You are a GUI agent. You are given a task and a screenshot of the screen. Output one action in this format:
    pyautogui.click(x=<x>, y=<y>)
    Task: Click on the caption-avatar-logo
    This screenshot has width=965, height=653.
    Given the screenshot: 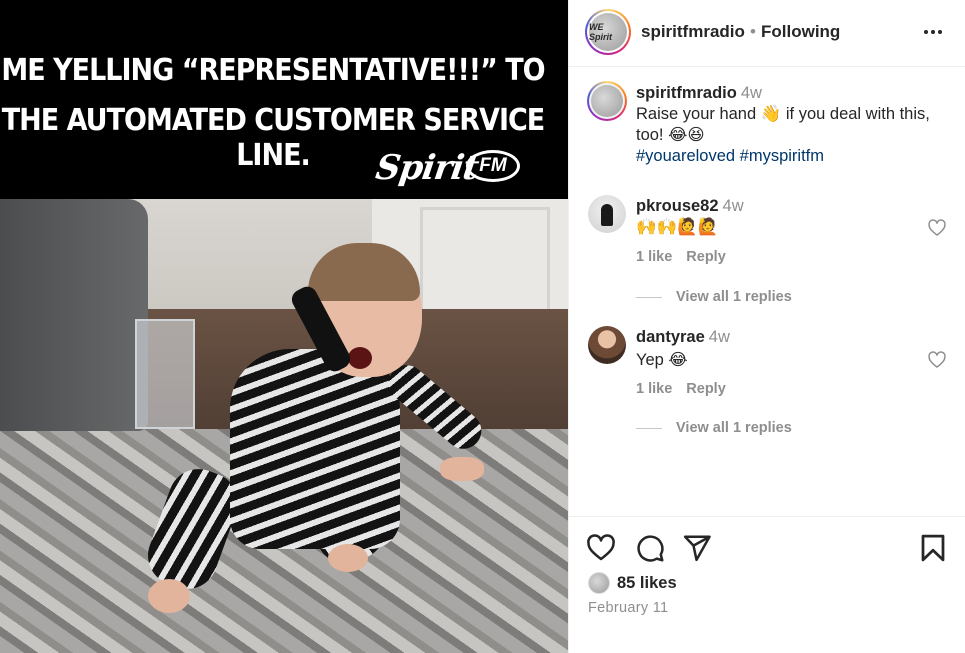 What is the action you would take?
    pyautogui.click(x=607, y=101)
    